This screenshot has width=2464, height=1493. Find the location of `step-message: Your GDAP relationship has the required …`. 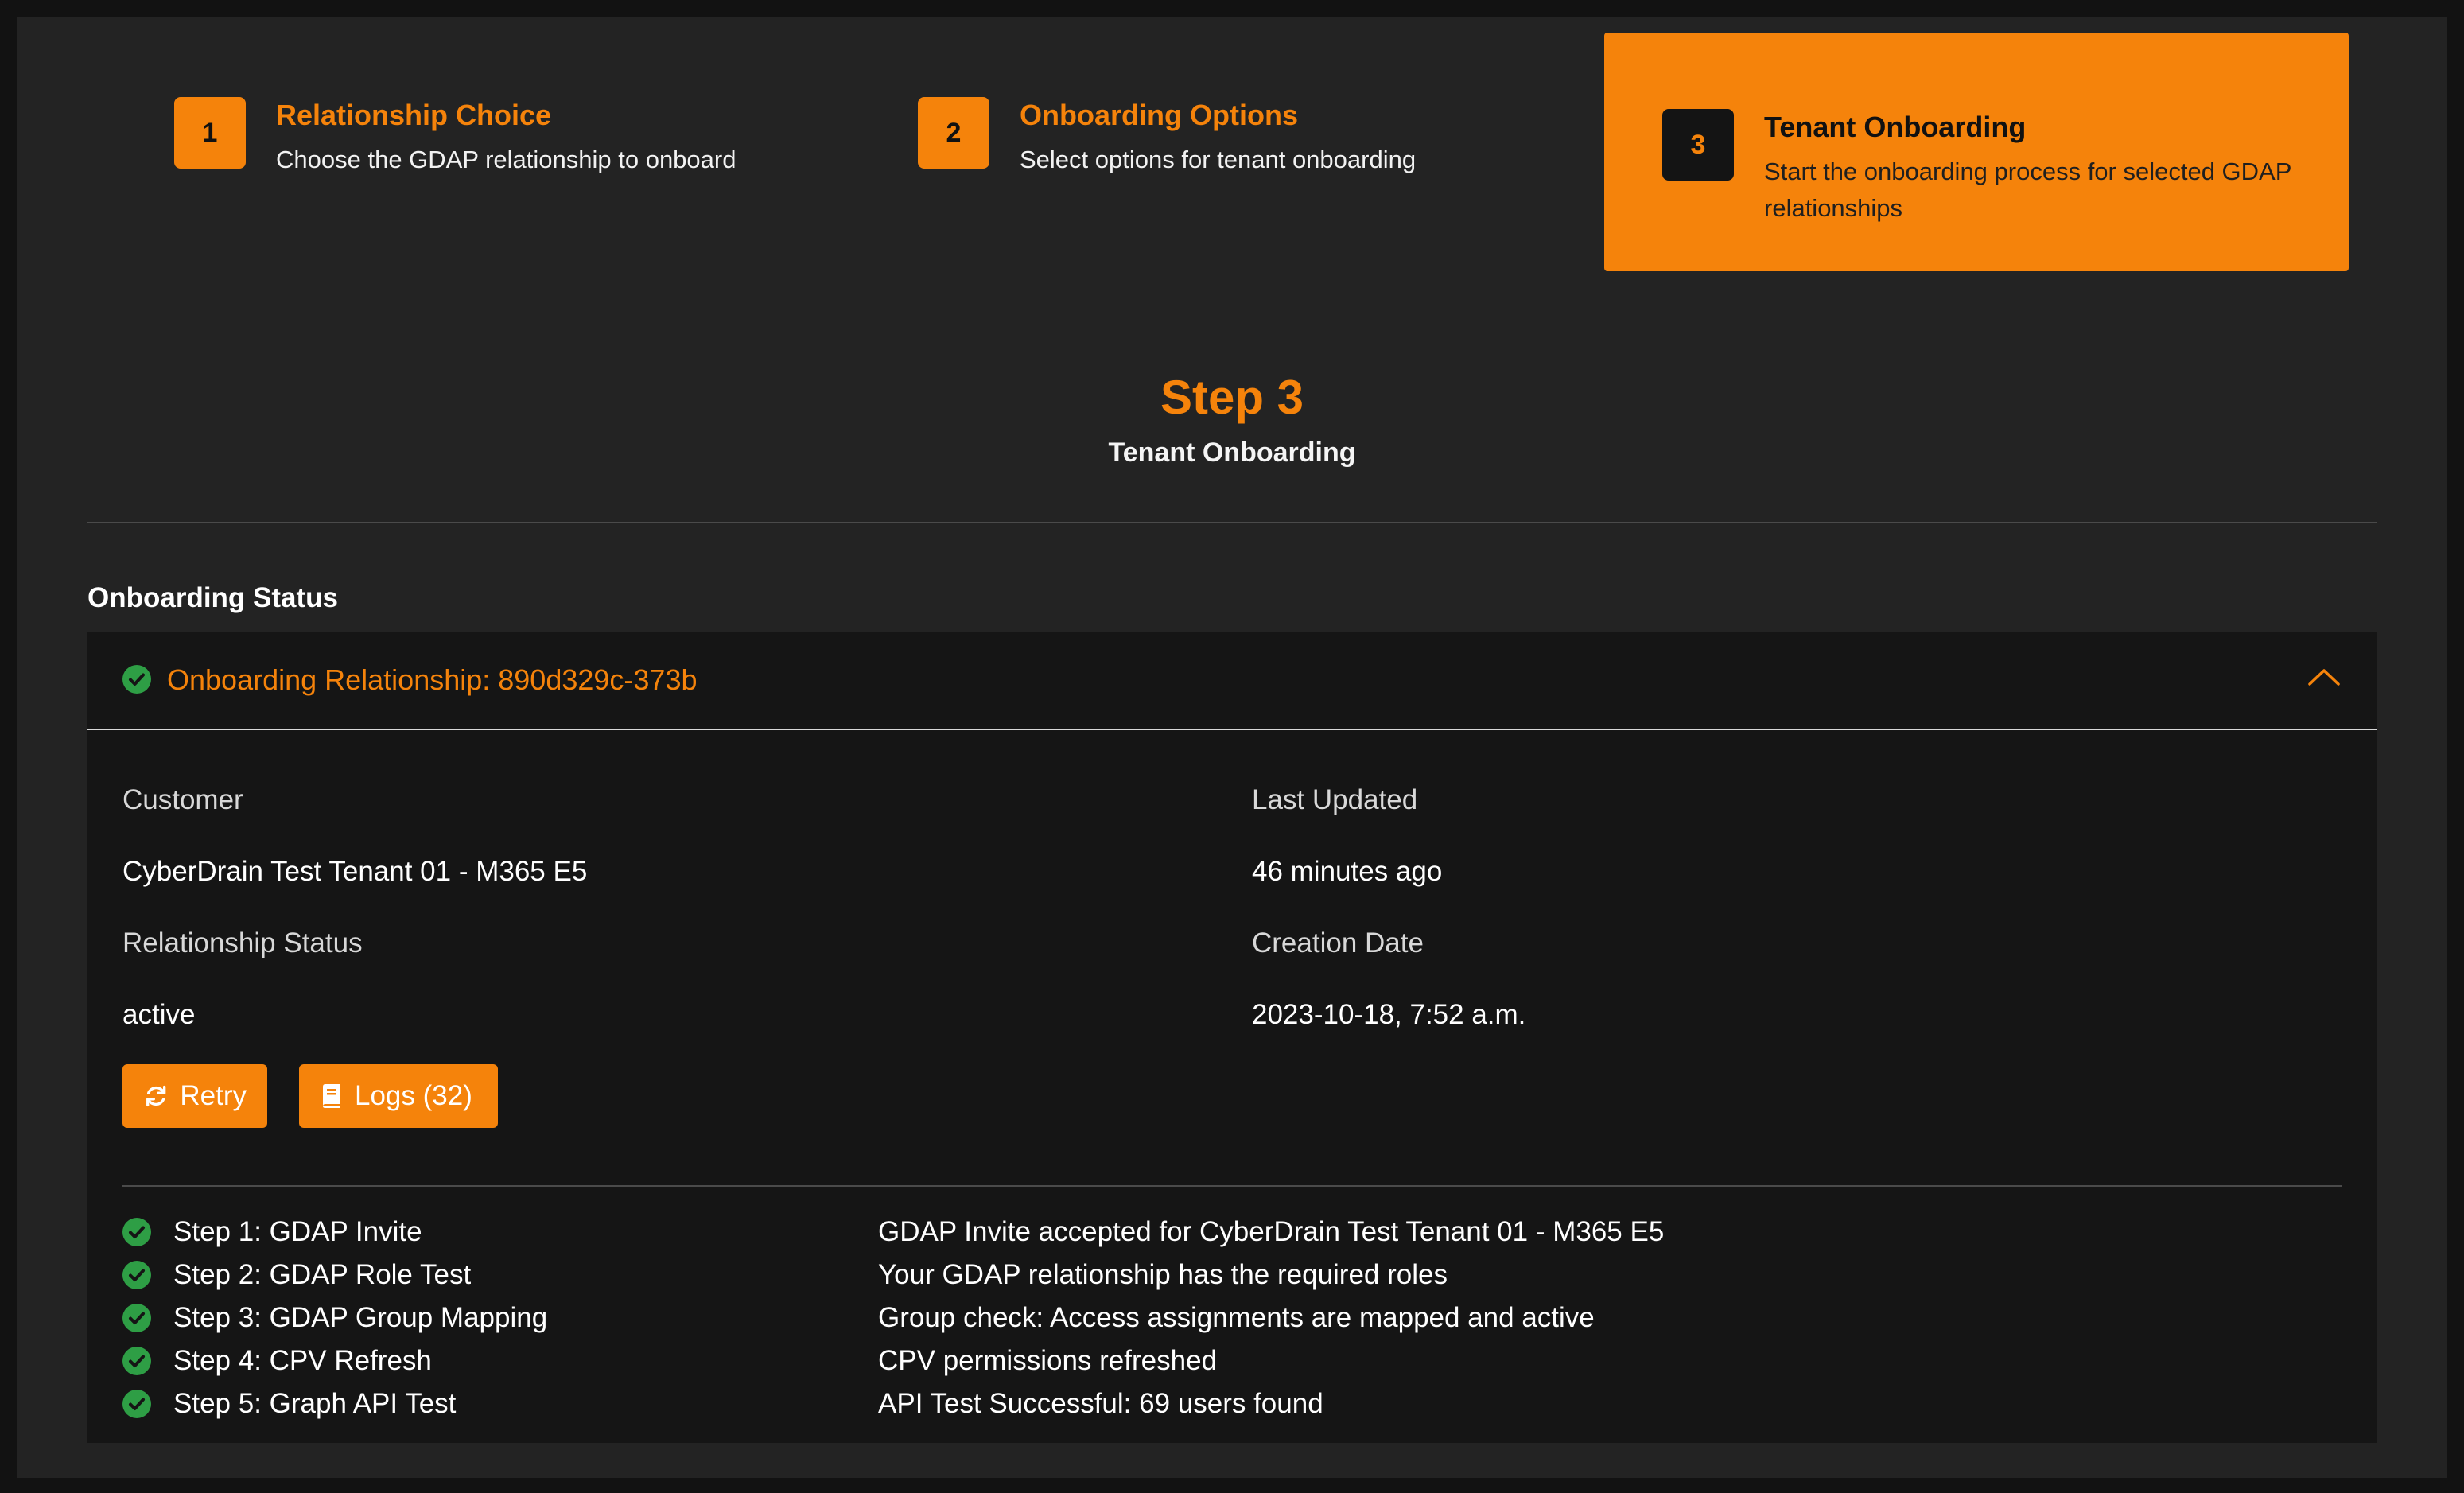

step-message: Your GDAP relationship has the required … is located at coordinates (1163, 1275).